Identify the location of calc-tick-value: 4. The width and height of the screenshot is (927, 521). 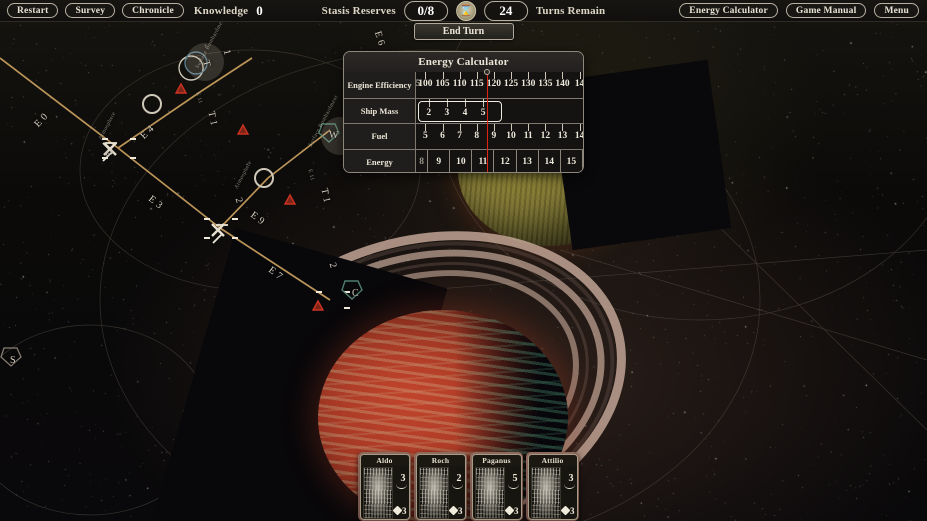
(465, 113).